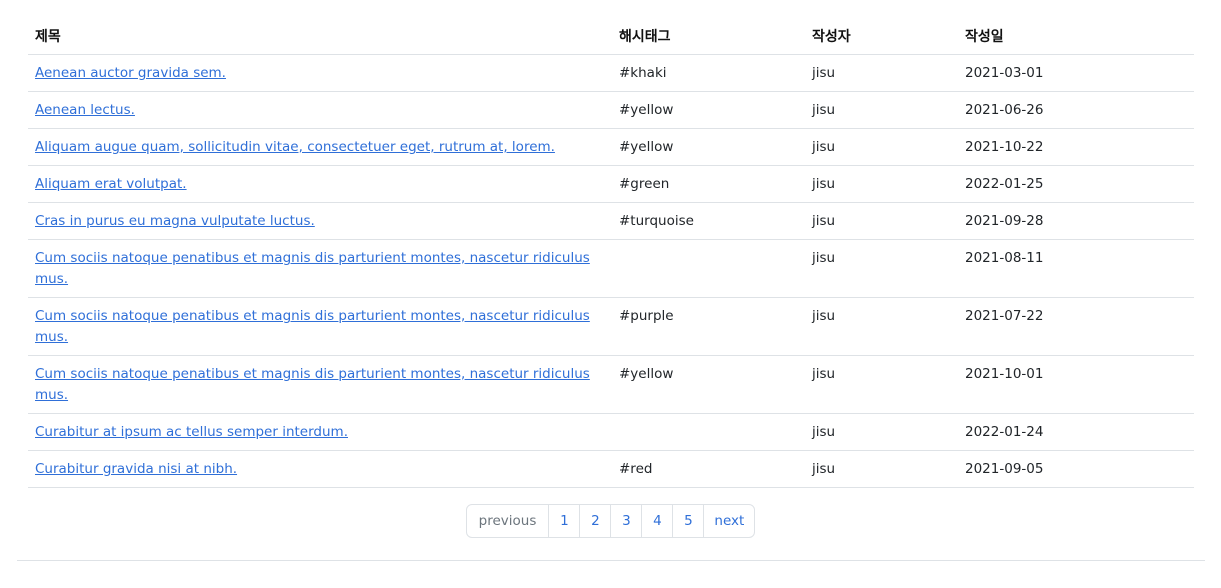  What do you see at coordinates (320, 184) in the screenshot?
I see `title-cell: Aliquam erat volutpat.` at bounding box center [320, 184].